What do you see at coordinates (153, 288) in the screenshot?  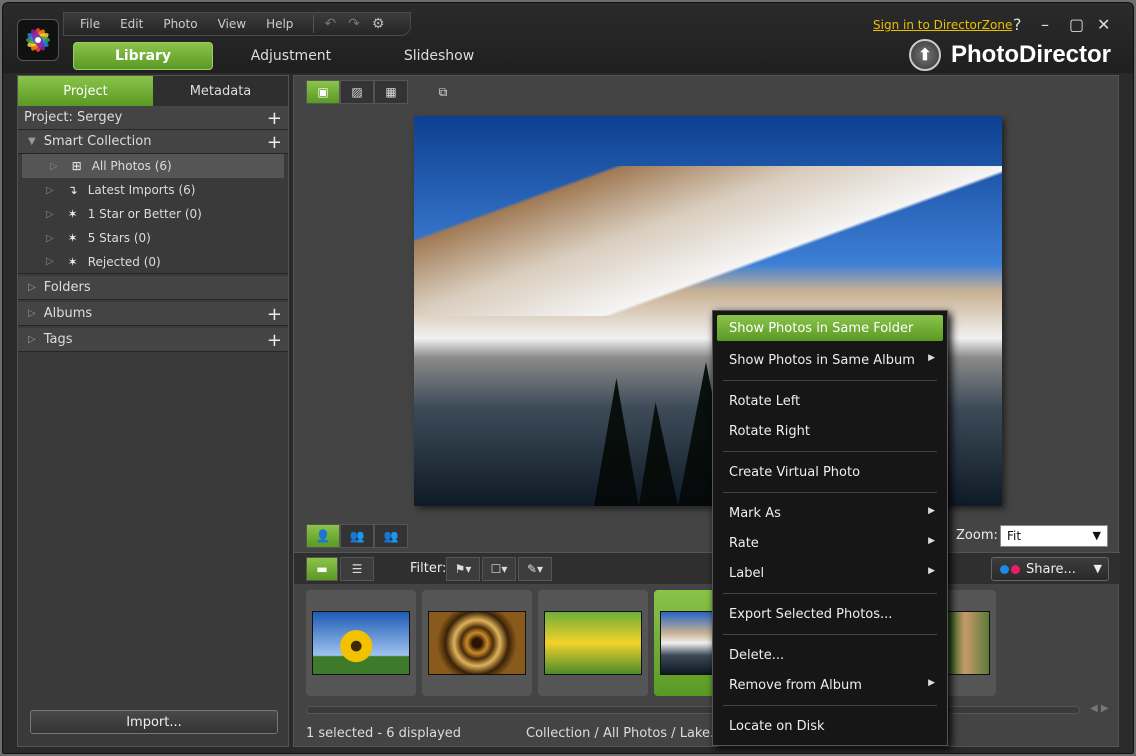 I see `folders-row: ▷ Folders` at bounding box center [153, 288].